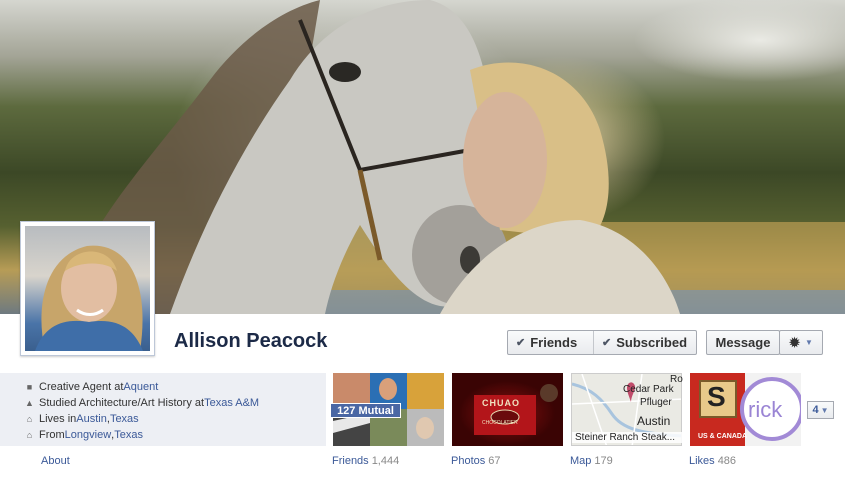  What do you see at coordinates (676, 379) in the screenshot?
I see `map-label-ro: Ro` at bounding box center [676, 379].